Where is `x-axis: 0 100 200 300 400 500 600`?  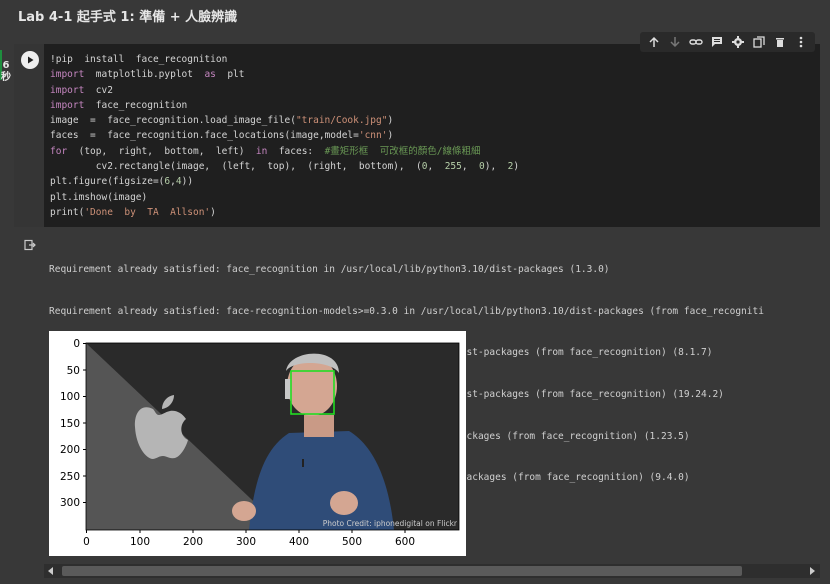 x-axis: 0 100 200 300 400 500 600 is located at coordinates (249, 539).